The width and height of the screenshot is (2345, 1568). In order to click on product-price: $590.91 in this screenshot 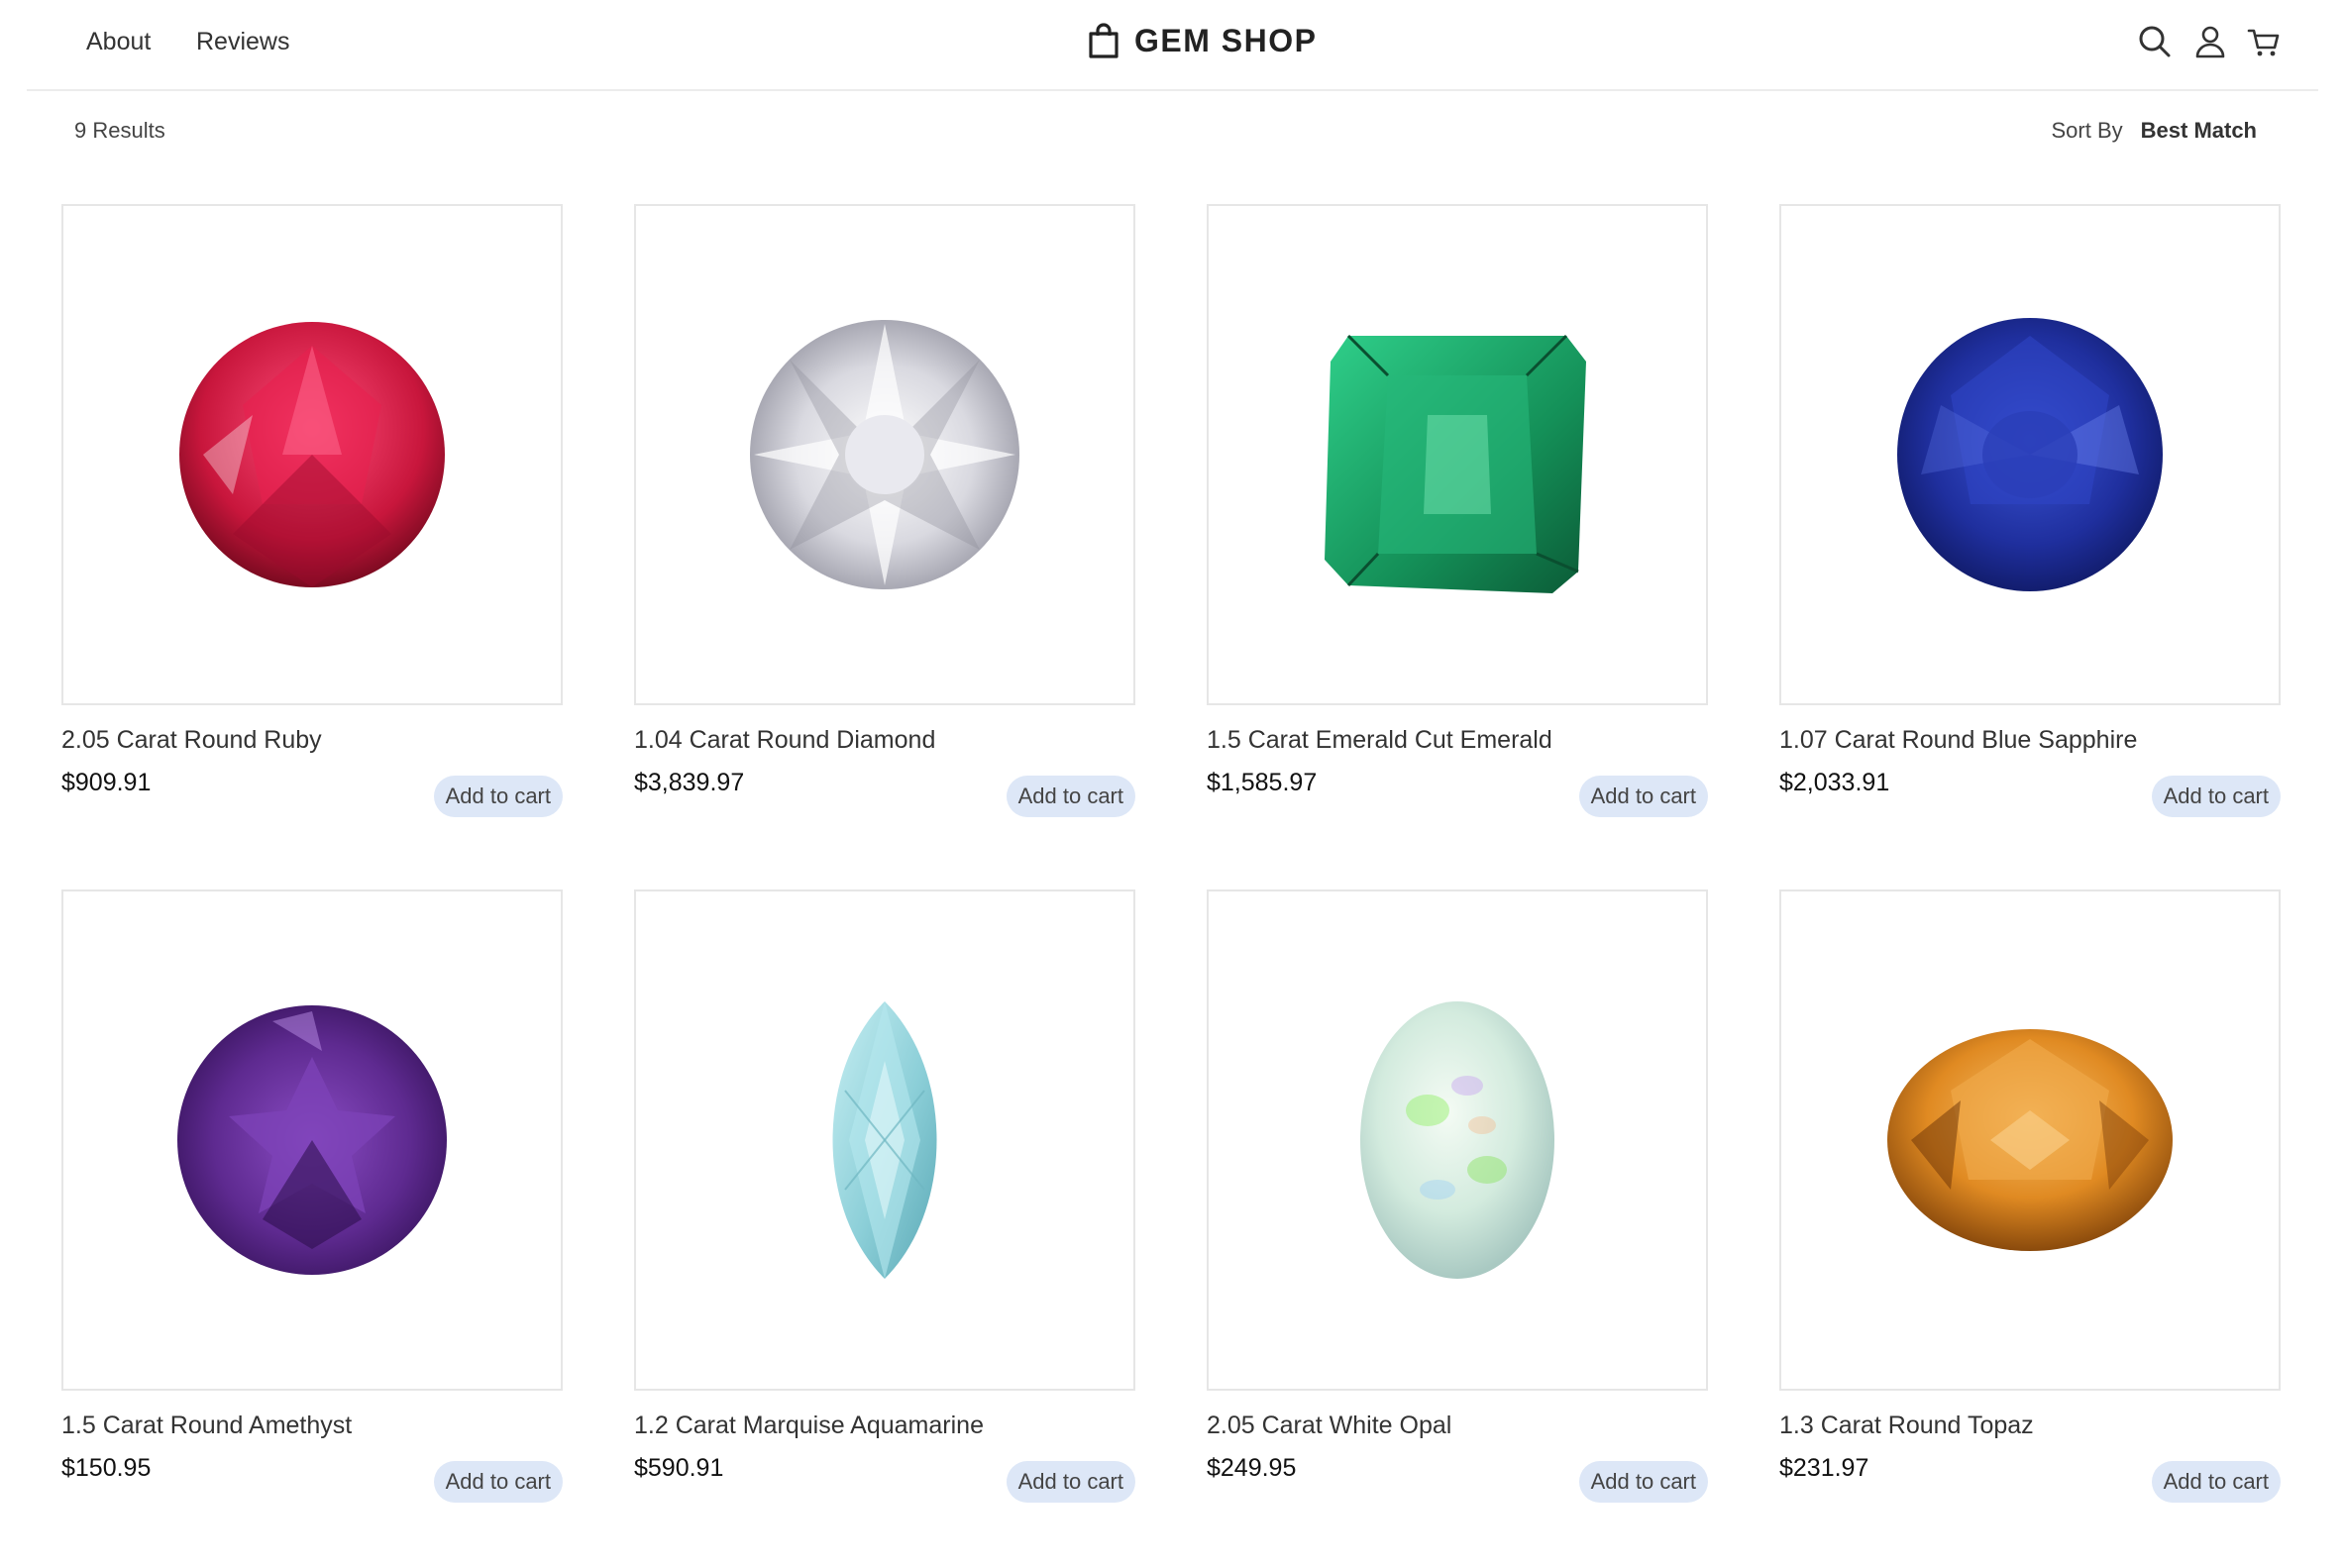, I will do `click(679, 1468)`.